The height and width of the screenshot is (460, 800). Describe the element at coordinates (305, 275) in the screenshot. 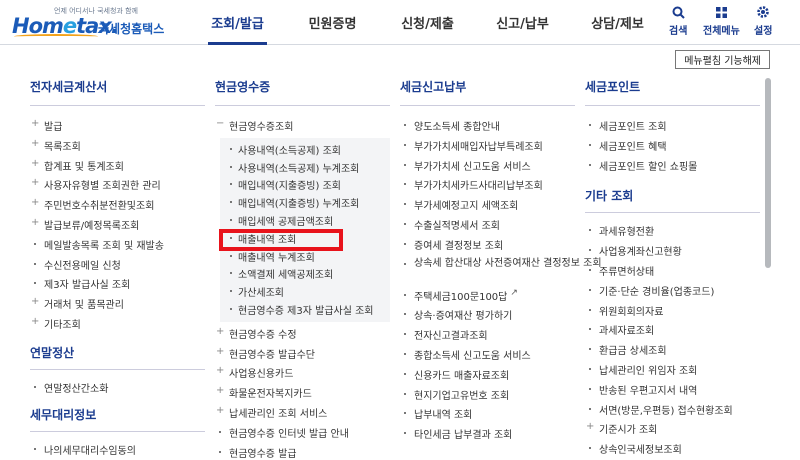

I see `submenu-item: 소액결제 세액공제조회` at that location.